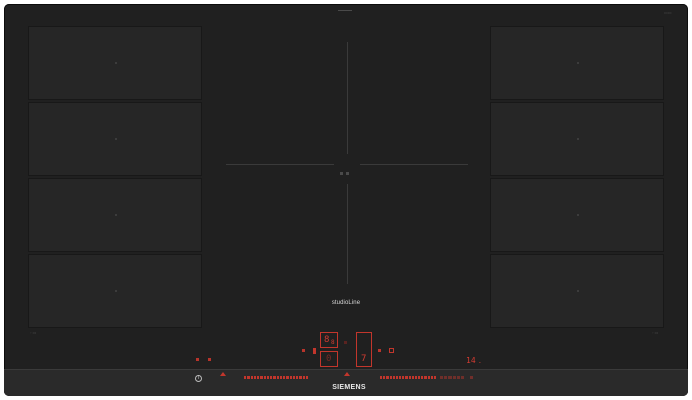 The height and width of the screenshot is (400, 692). I want to click on right-end-indicator, so click(471, 377).